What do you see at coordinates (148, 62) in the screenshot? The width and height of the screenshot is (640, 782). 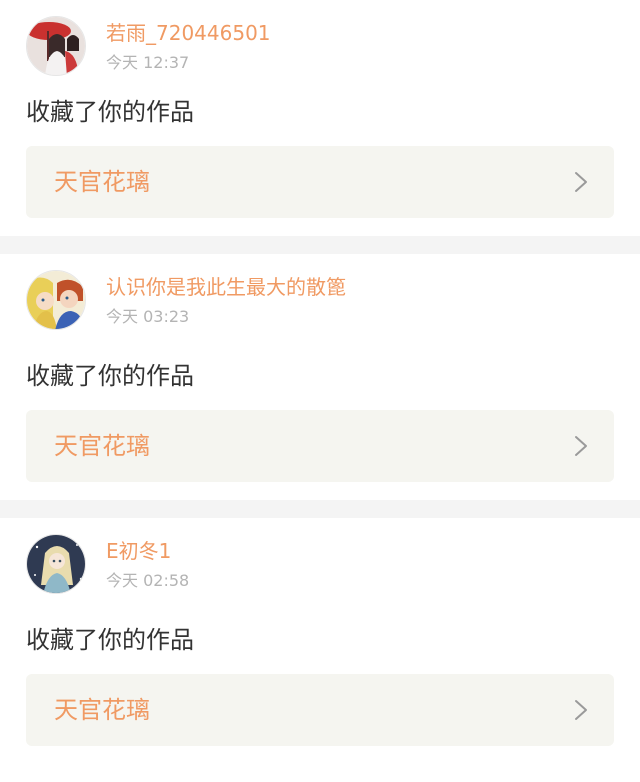 I see `timestamp: 今天 12:37` at bounding box center [148, 62].